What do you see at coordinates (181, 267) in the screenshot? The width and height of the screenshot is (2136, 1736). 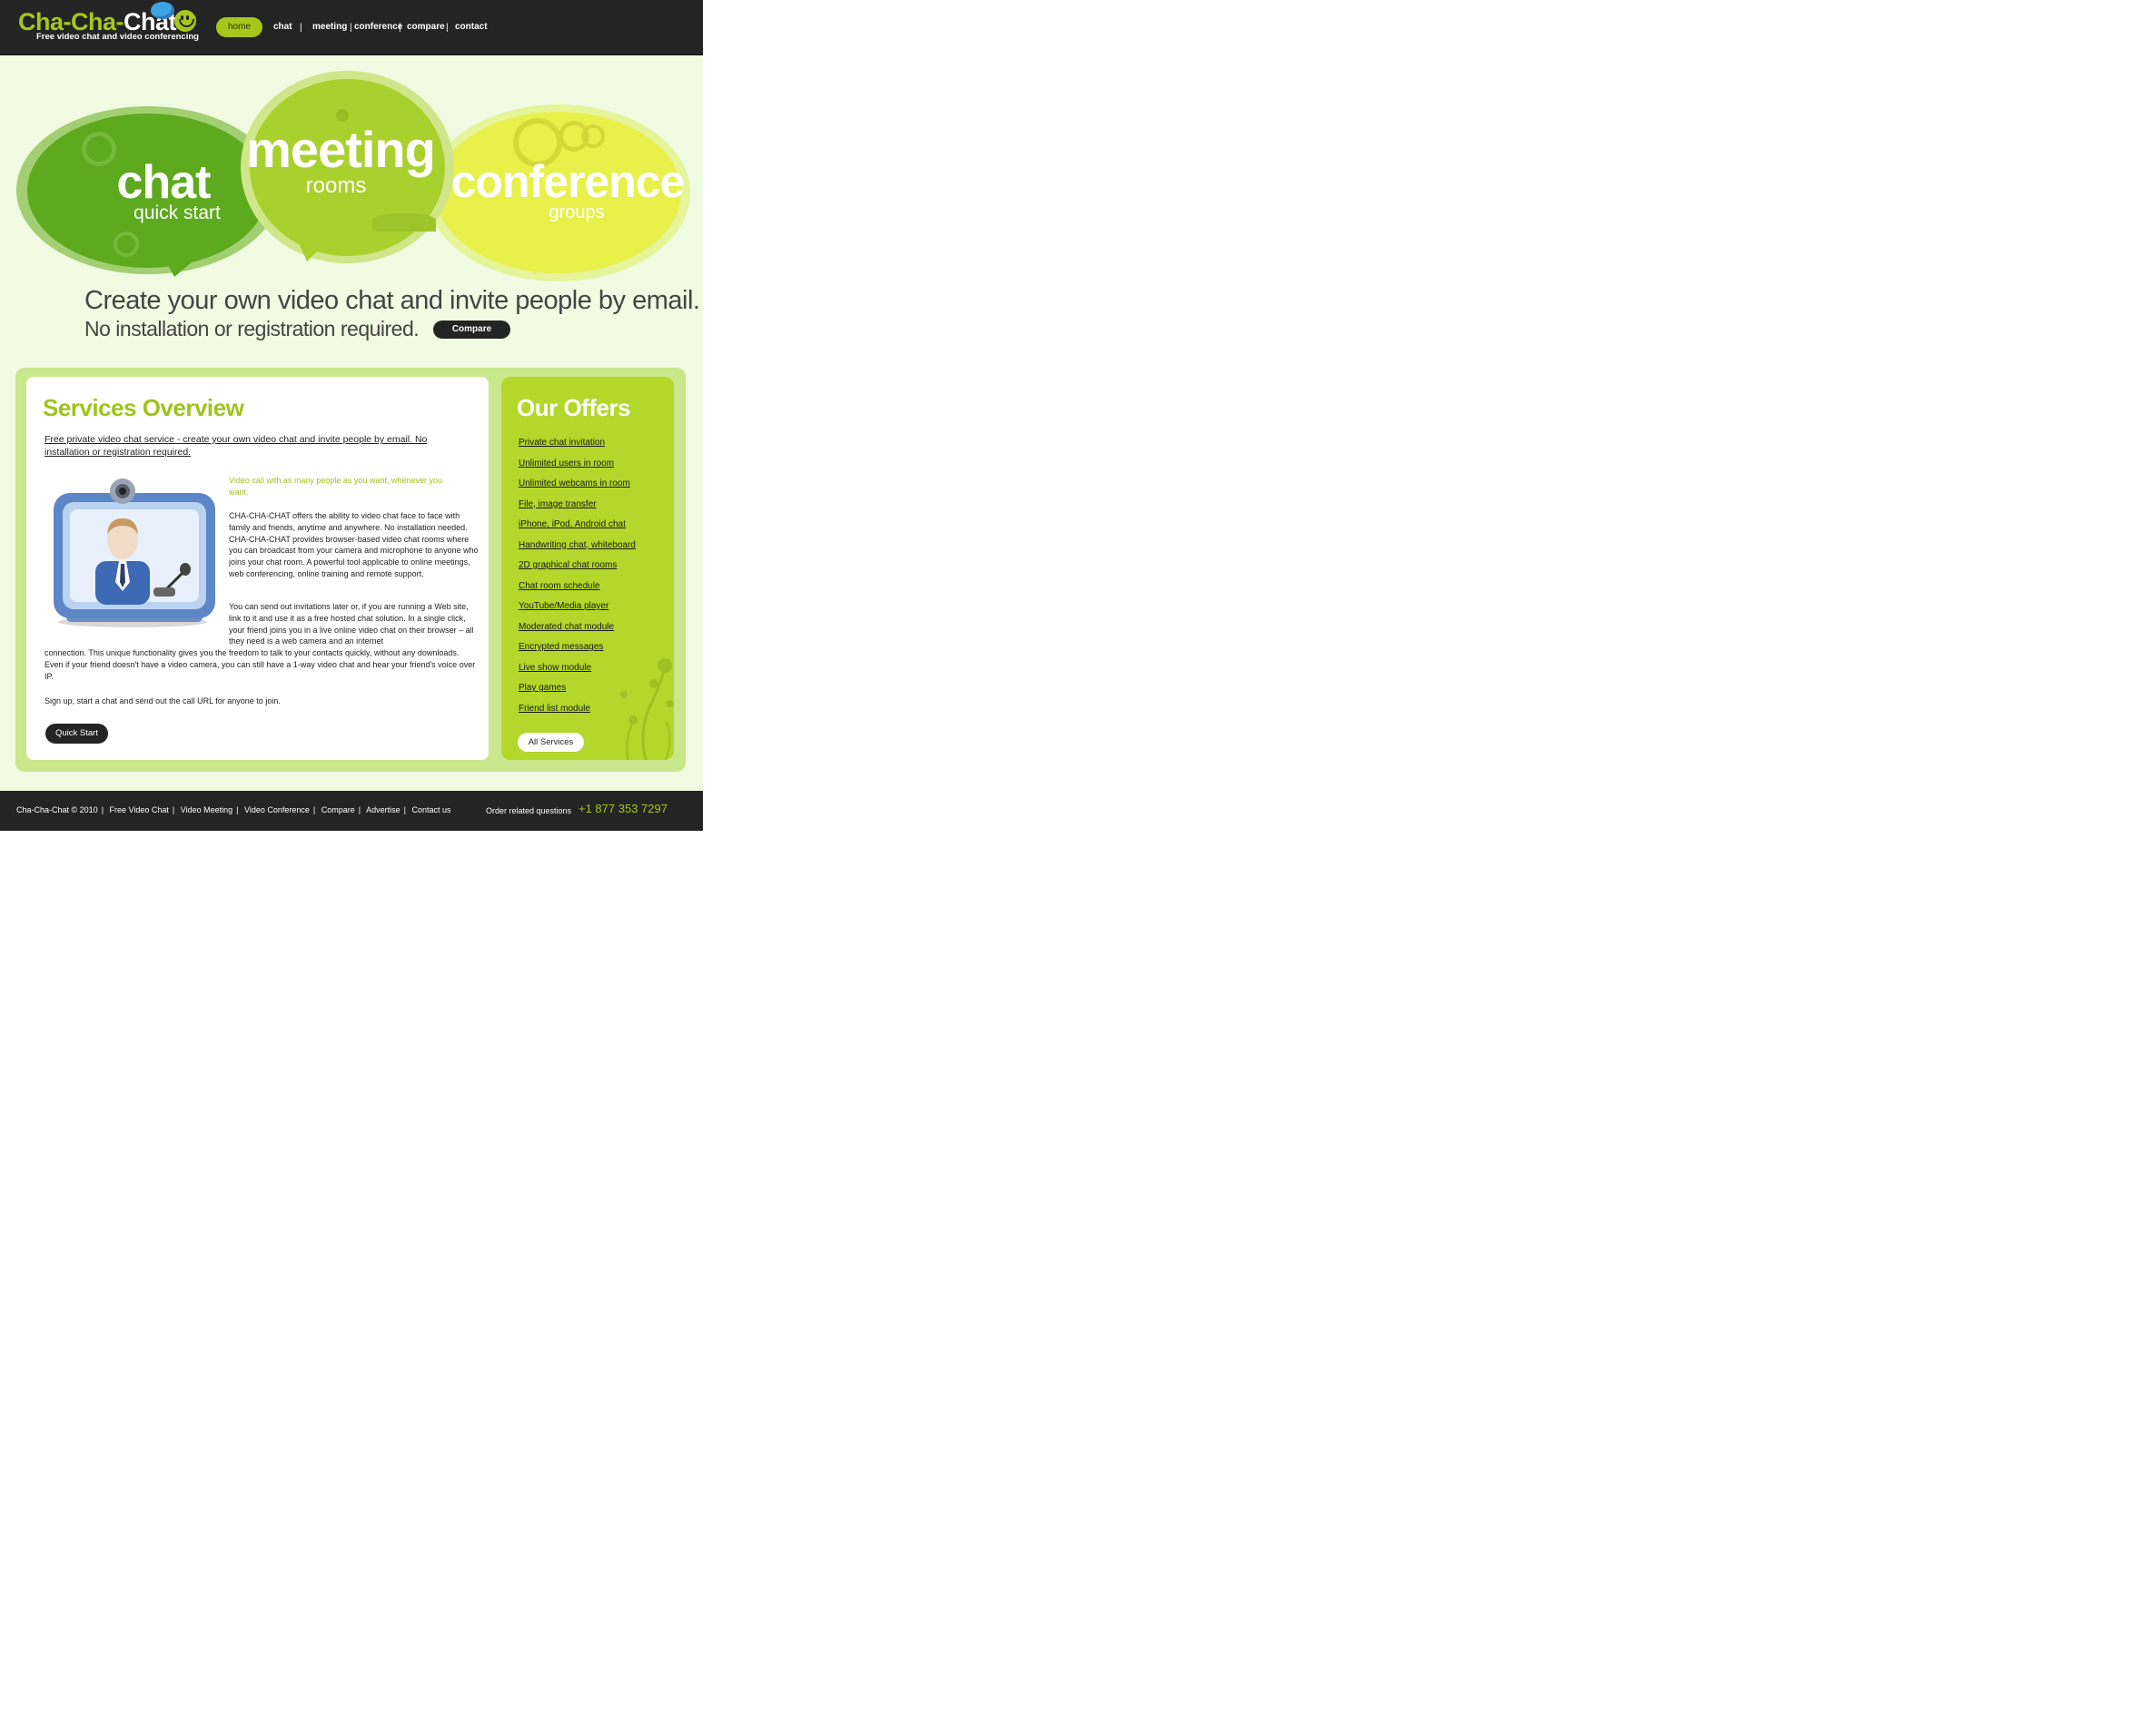 I see `chat-bubble-tail` at bounding box center [181, 267].